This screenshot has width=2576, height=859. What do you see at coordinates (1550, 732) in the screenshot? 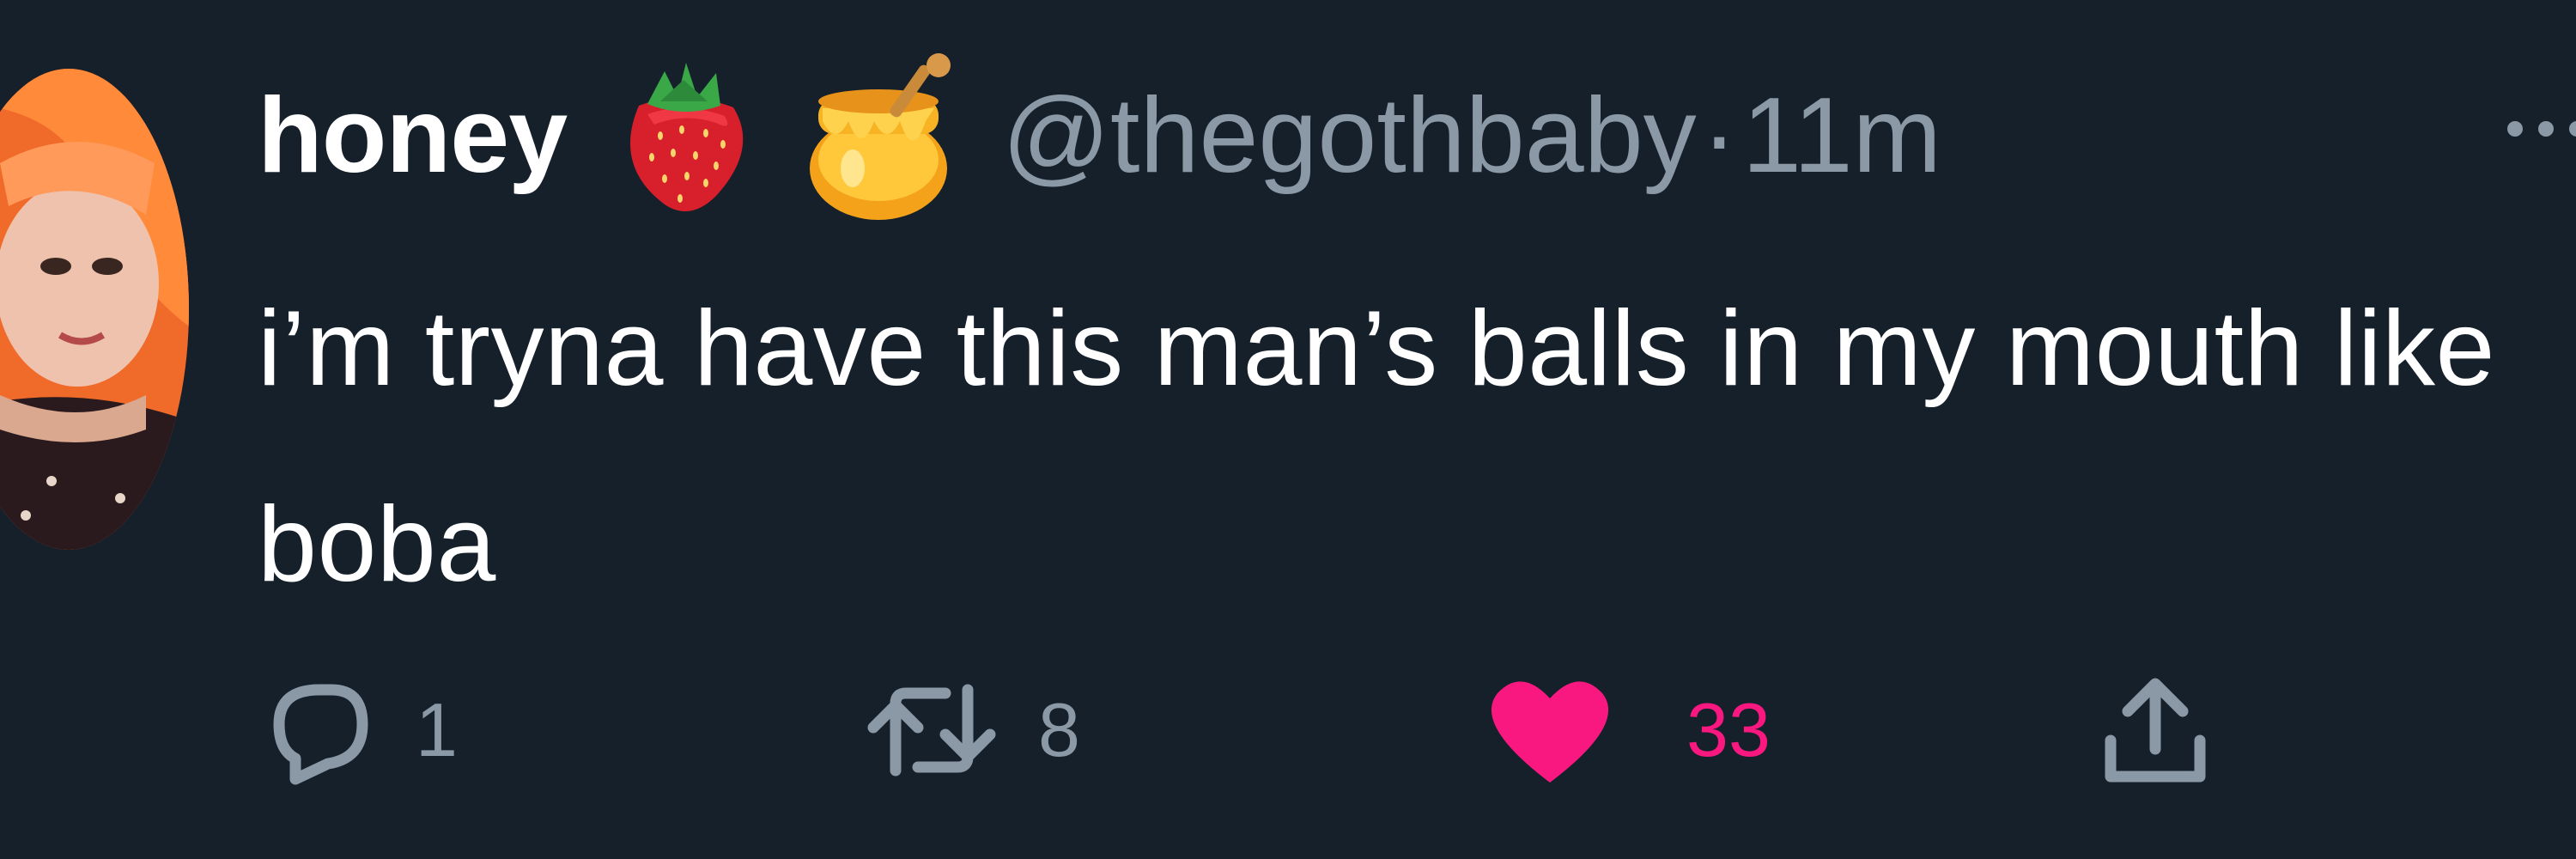
I see `heart-icon` at bounding box center [1550, 732].